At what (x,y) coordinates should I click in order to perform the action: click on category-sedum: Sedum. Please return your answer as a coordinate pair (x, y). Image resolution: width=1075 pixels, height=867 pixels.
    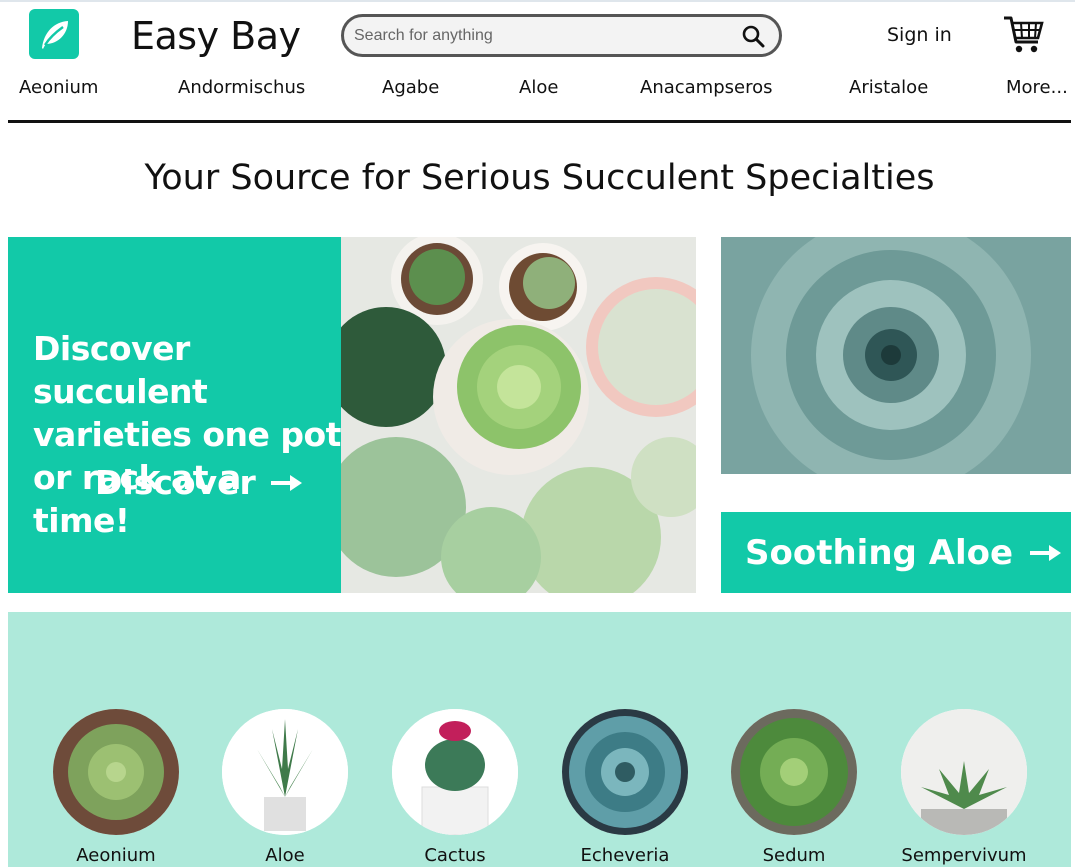
    Looking at the image, I should click on (794, 787).